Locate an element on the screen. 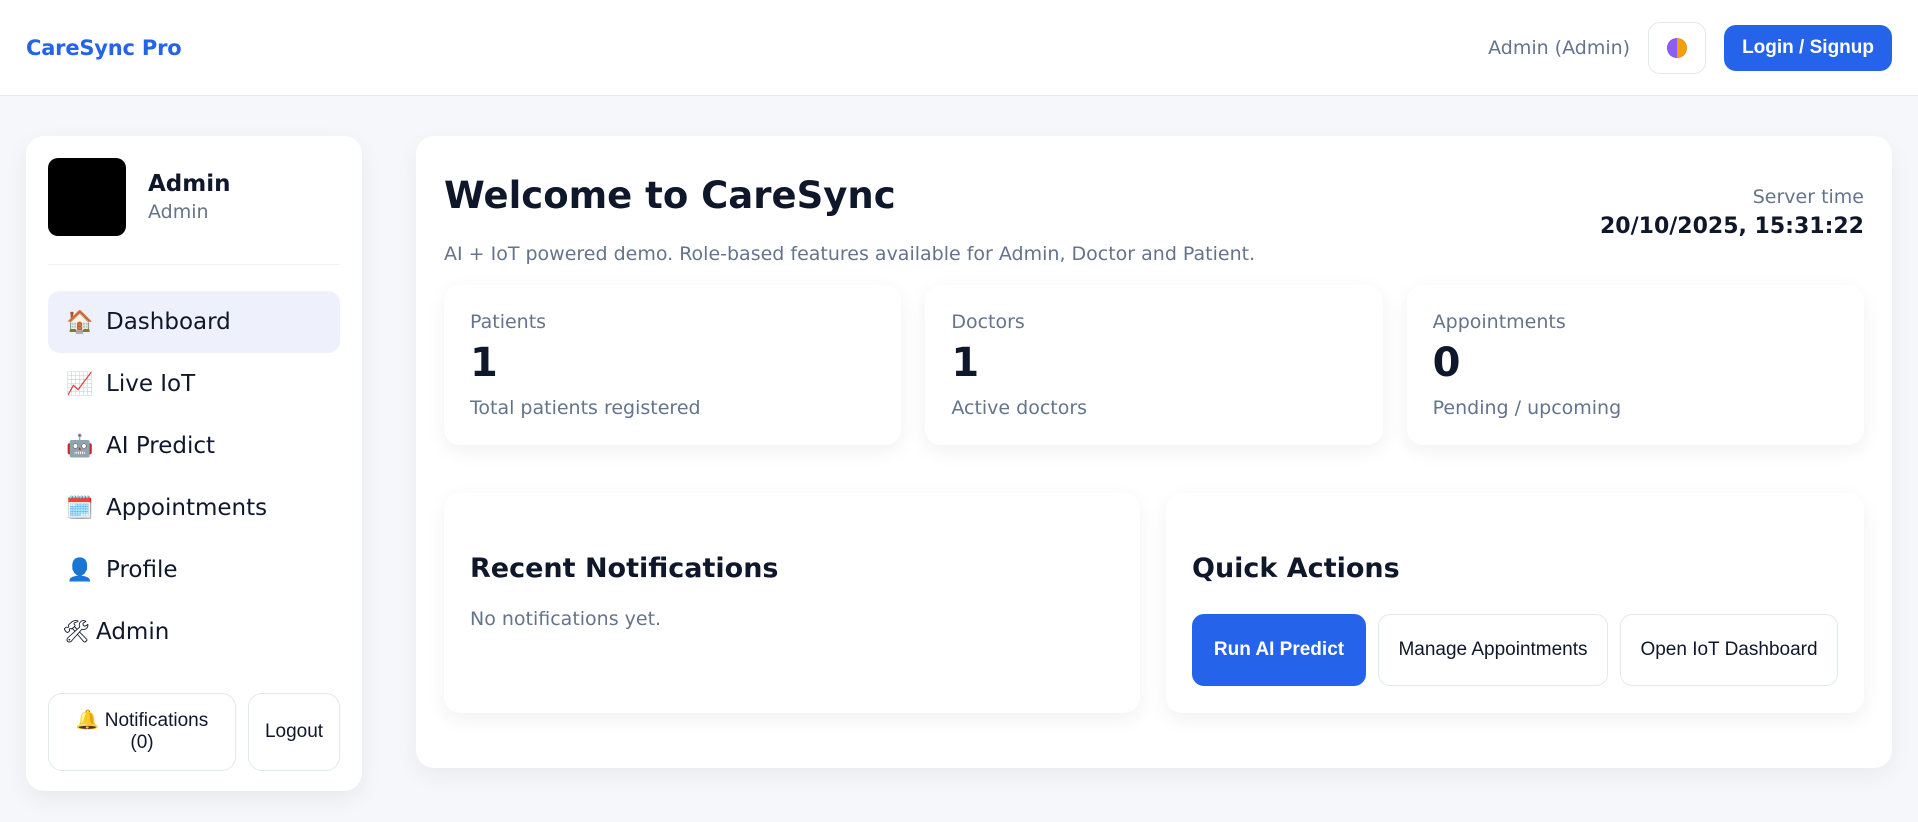  notifications-count: (0) is located at coordinates (142, 742).